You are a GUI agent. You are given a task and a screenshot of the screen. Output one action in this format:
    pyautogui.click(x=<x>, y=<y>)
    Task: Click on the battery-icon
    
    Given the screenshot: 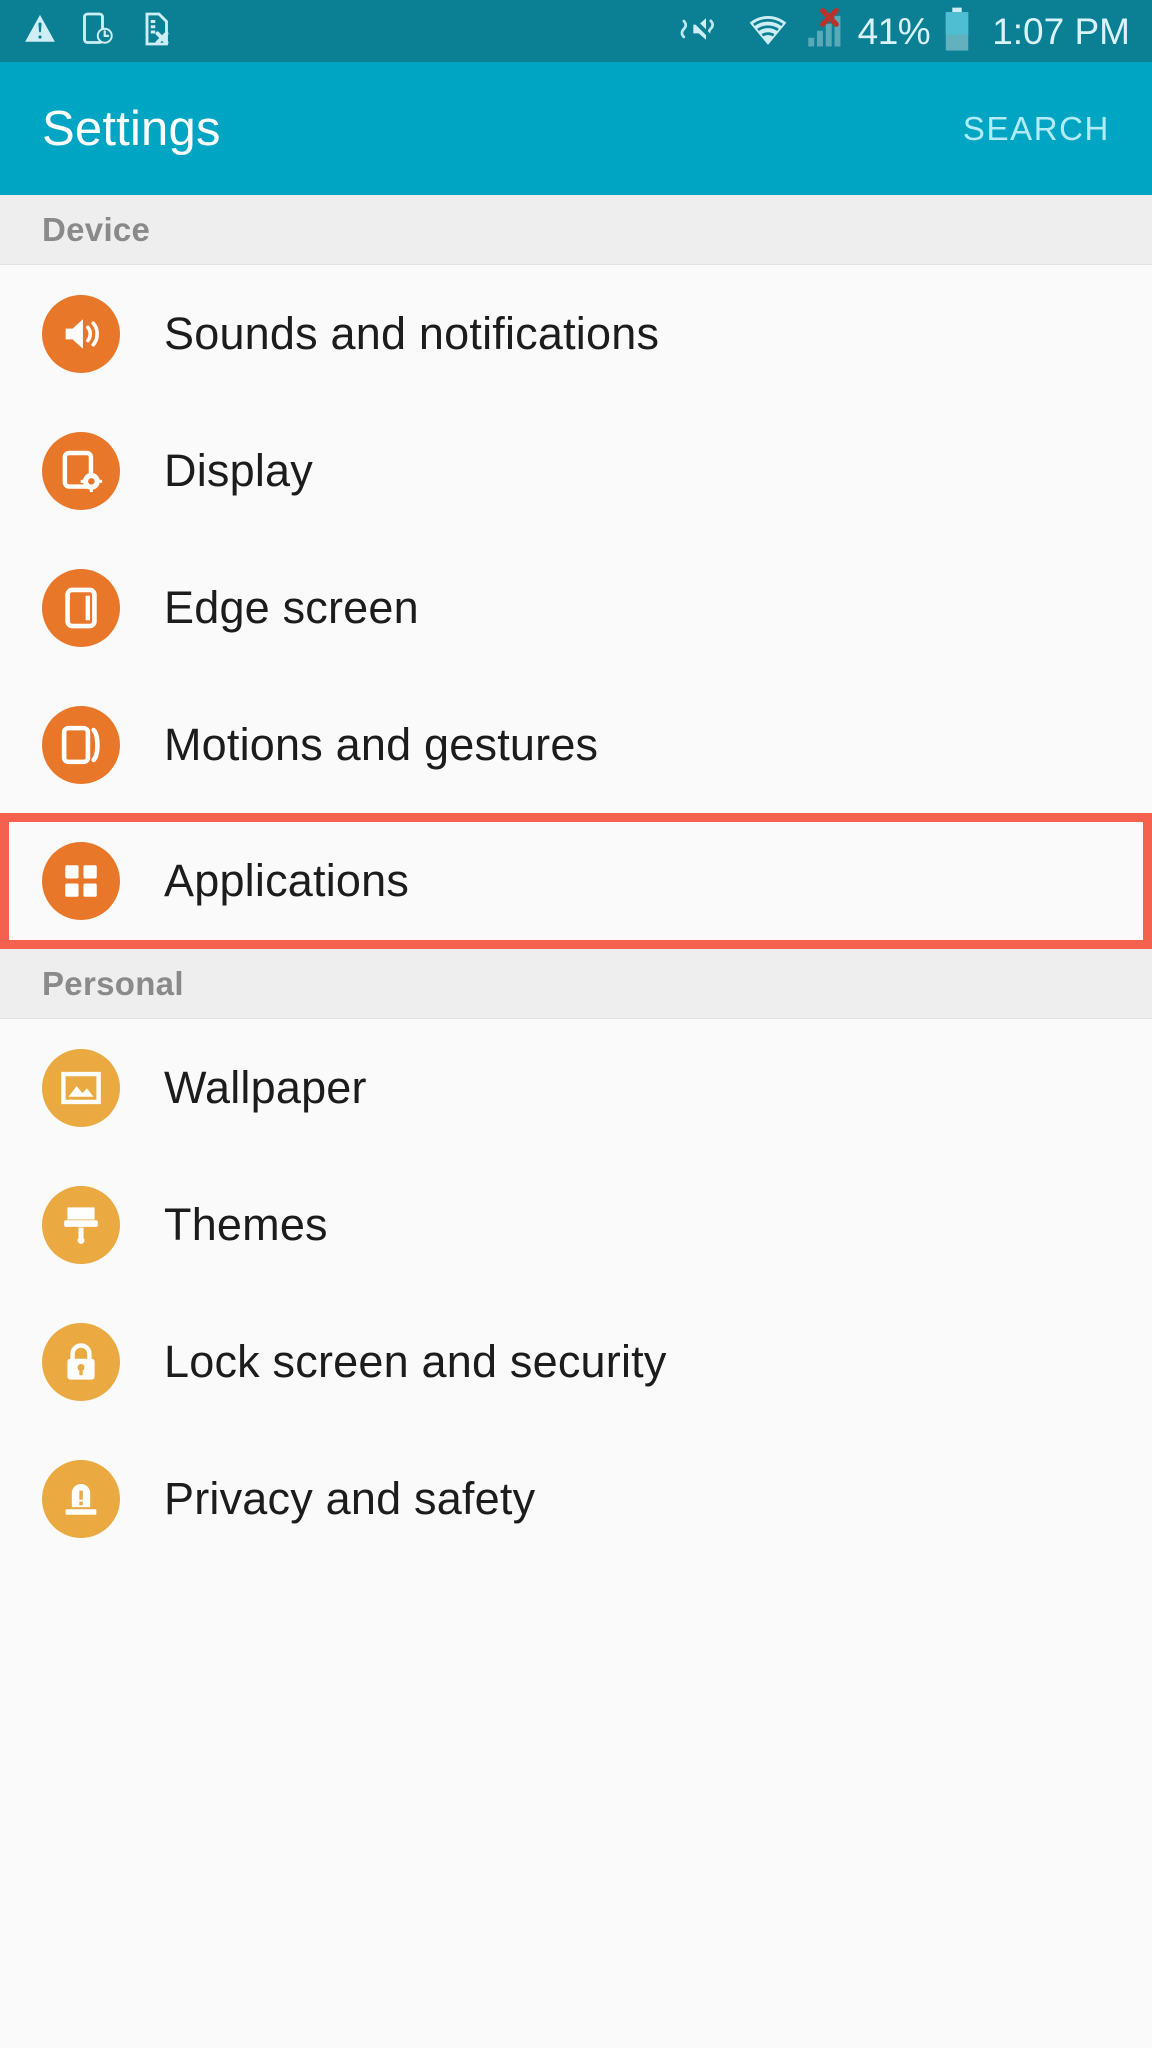 What is the action you would take?
    pyautogui.click(x=957, y=31)
    